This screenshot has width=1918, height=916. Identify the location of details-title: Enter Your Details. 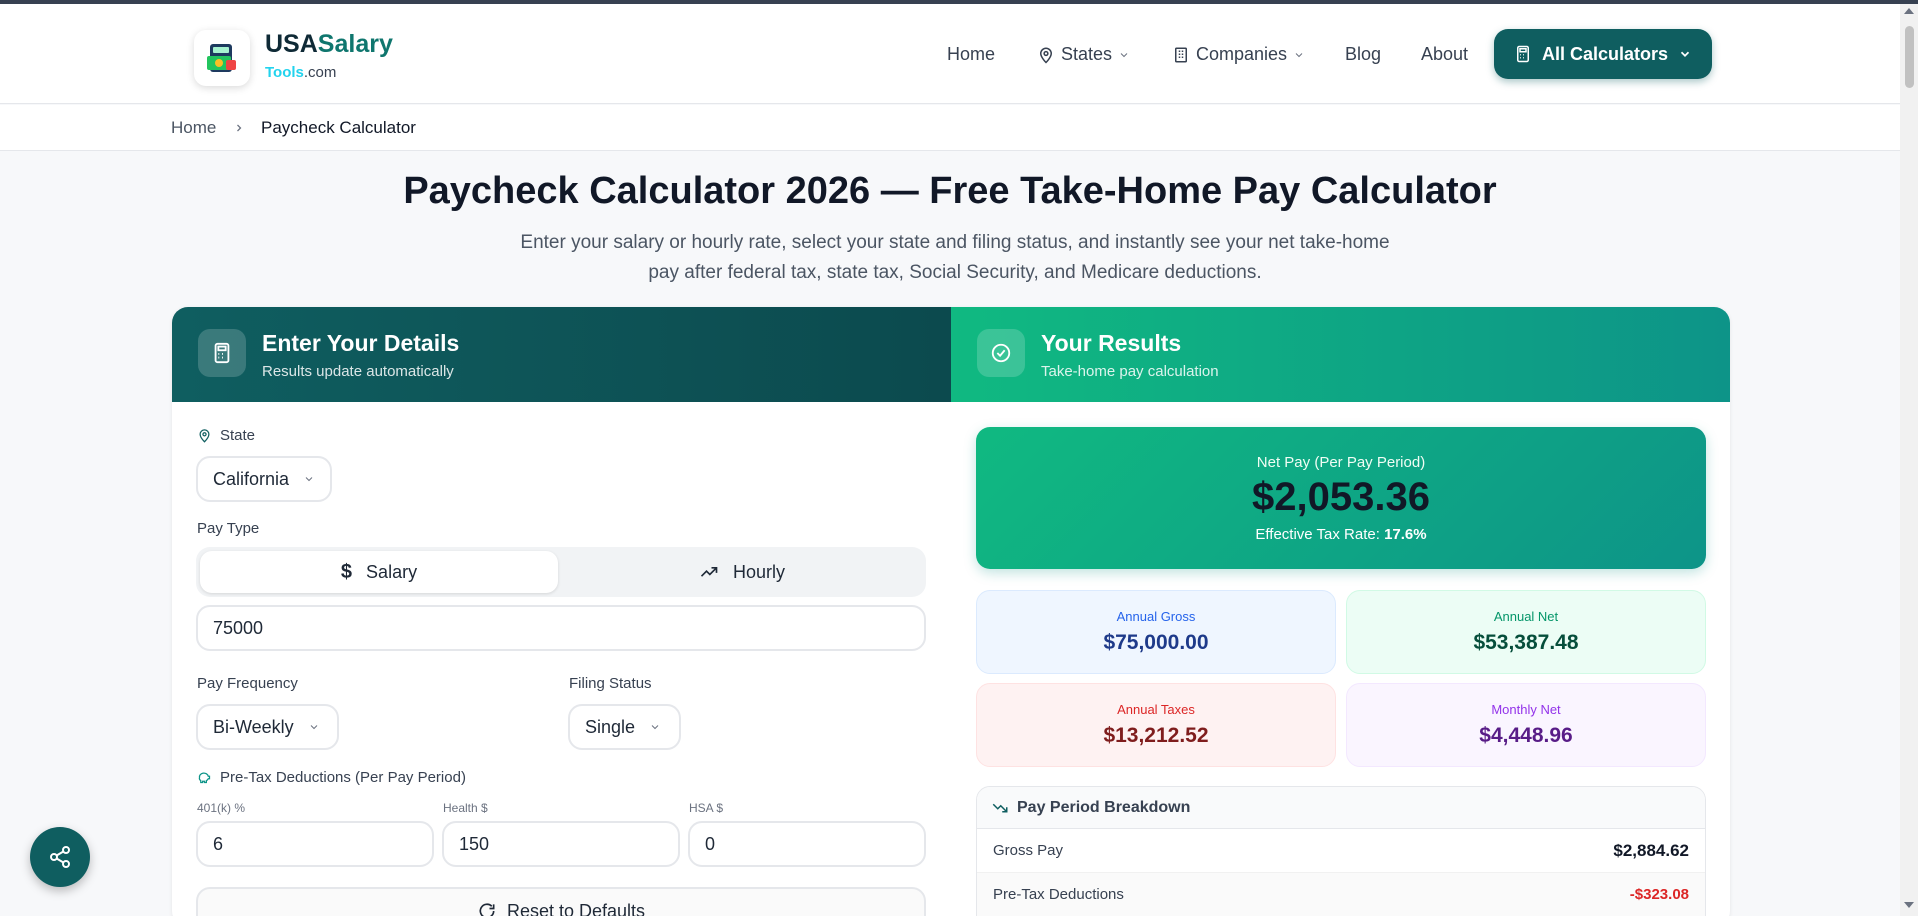
(361, 343).